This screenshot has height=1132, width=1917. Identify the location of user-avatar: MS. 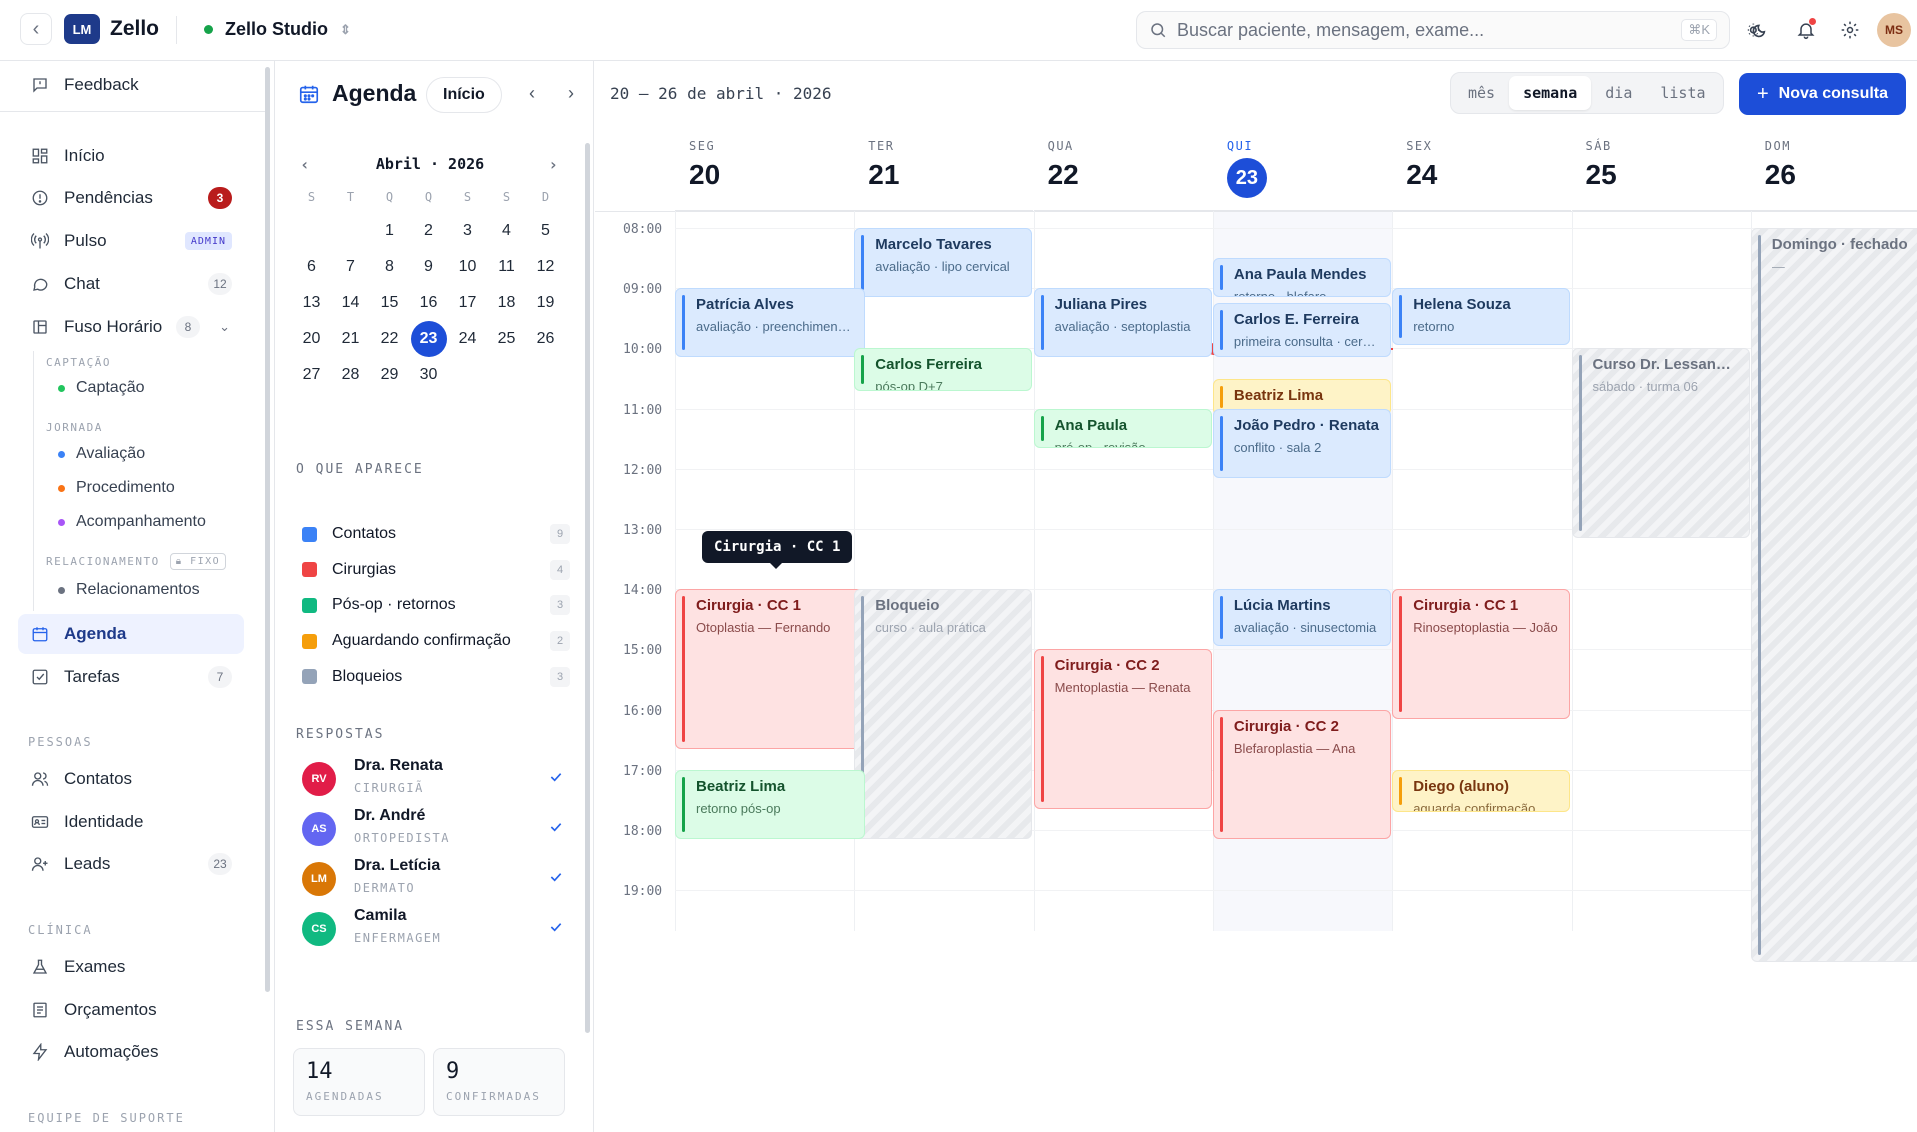
(1894, 30).